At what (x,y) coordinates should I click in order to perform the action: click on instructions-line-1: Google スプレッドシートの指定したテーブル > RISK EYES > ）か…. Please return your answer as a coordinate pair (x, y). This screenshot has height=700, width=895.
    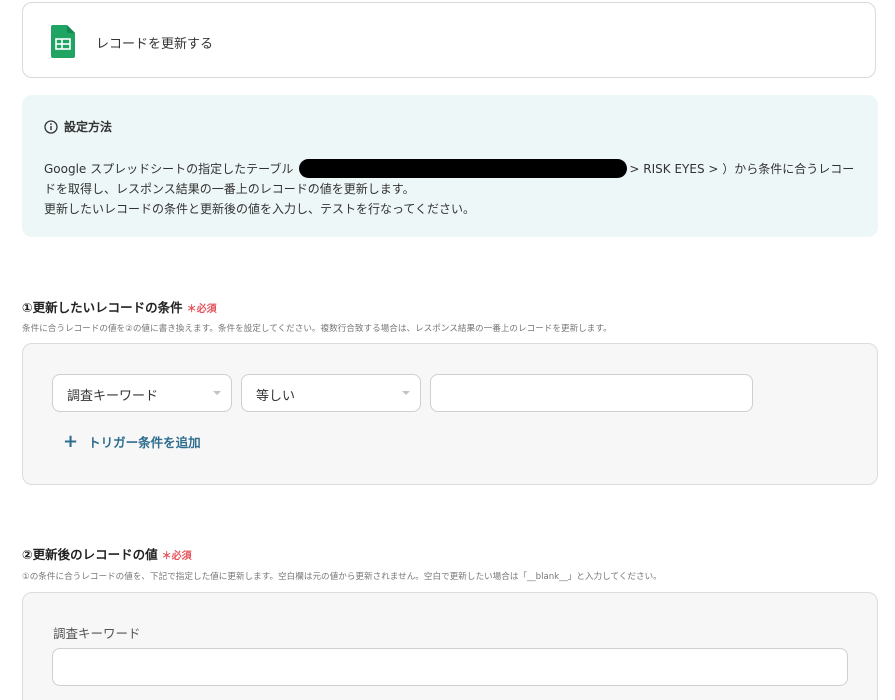
    Looking at the image, I should click on (454, 169).